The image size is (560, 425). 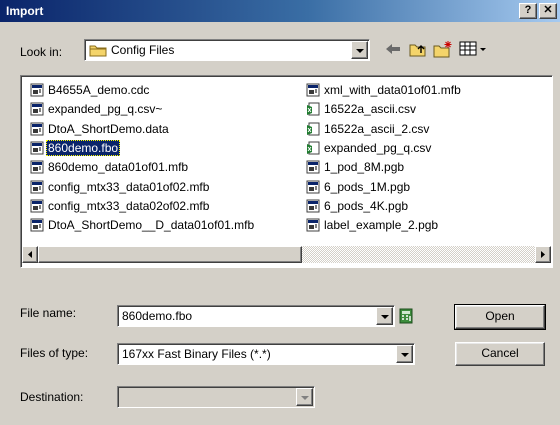 What do you see at coordinates (227, 50) in the screenshot?
I see `look-in-combo: Config Files` at bounding box center [227, 50].